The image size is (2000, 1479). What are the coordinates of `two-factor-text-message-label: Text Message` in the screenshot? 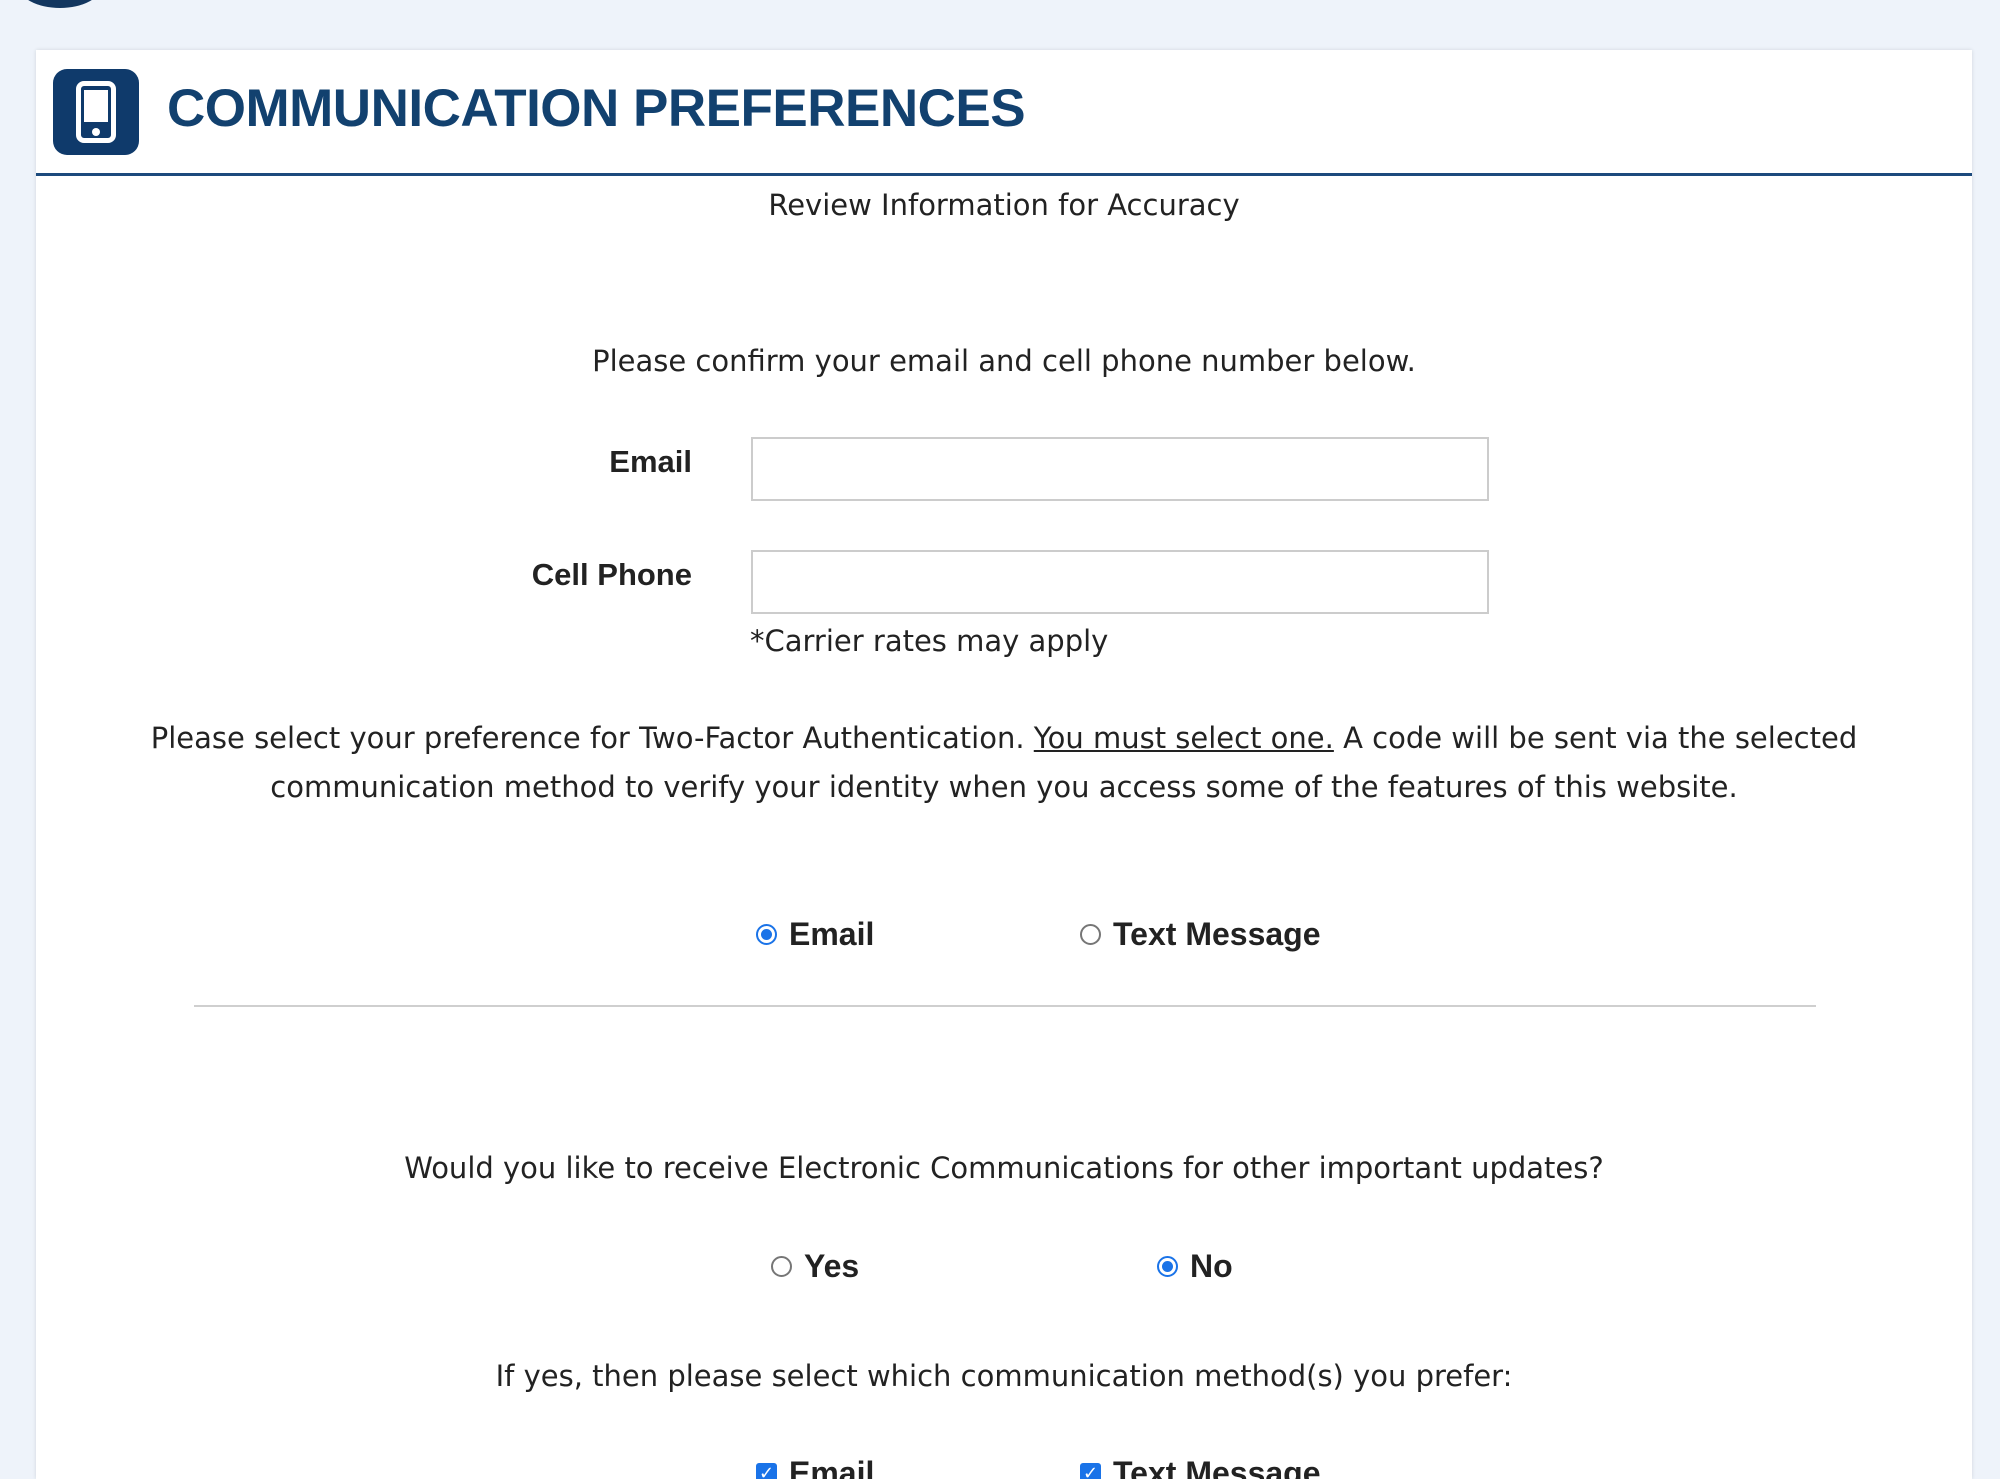 It's located at (1217, 934).